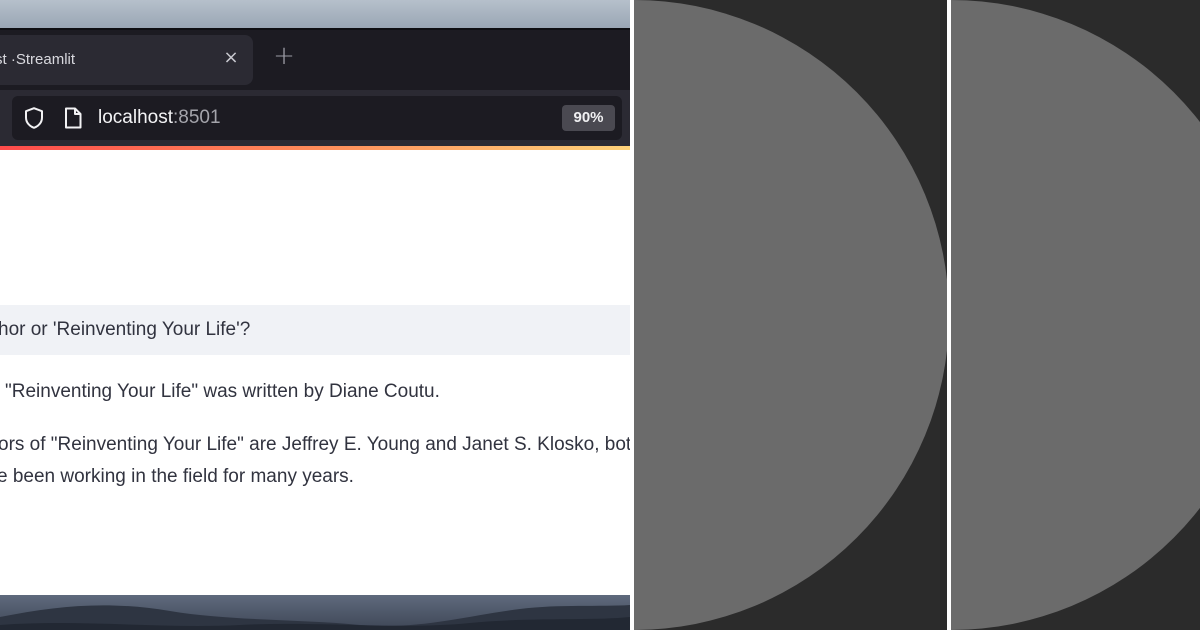 The width and height of the screenshot is (1200, 630). I want to click on question-text: hor or 'Reinventing Your Life'?, so click(125, 329).